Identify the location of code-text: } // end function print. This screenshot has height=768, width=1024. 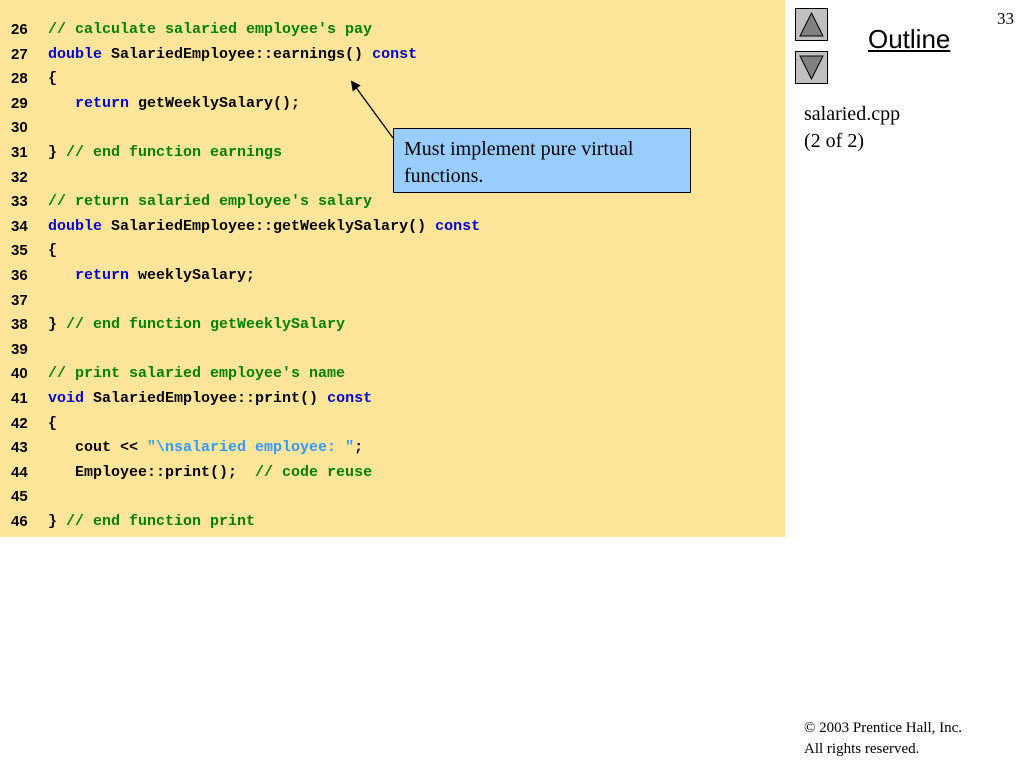
(151, 522).